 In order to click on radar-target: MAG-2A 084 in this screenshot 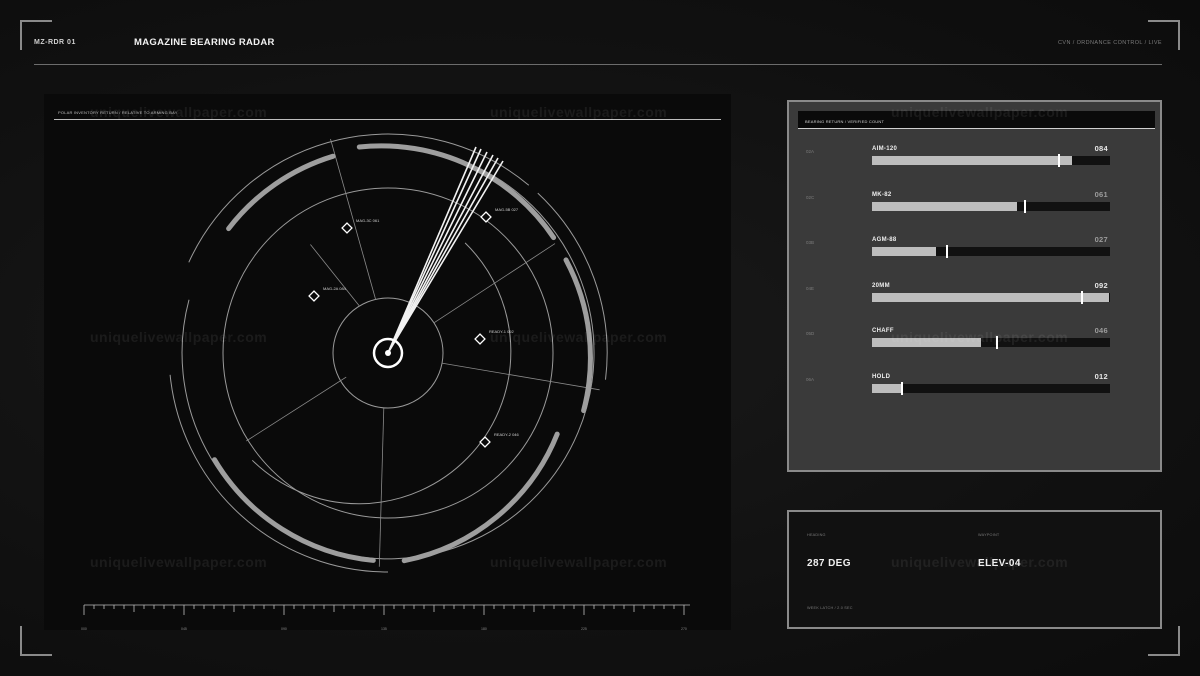, I will do `click(327, 294)`.